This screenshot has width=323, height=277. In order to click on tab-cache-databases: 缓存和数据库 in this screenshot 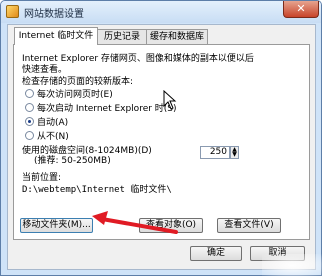, I will do `click(177, 36)`.